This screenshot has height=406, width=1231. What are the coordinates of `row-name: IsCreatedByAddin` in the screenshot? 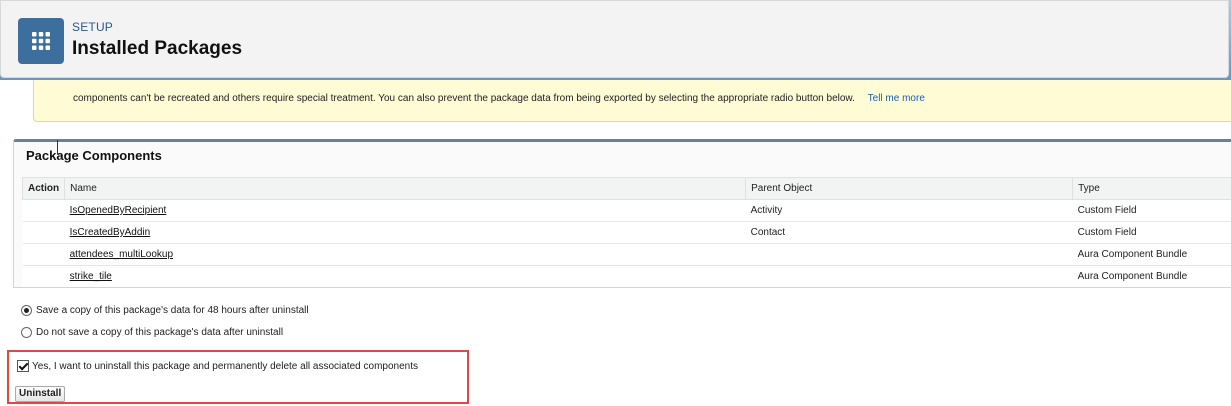 It's located at (405, 232).